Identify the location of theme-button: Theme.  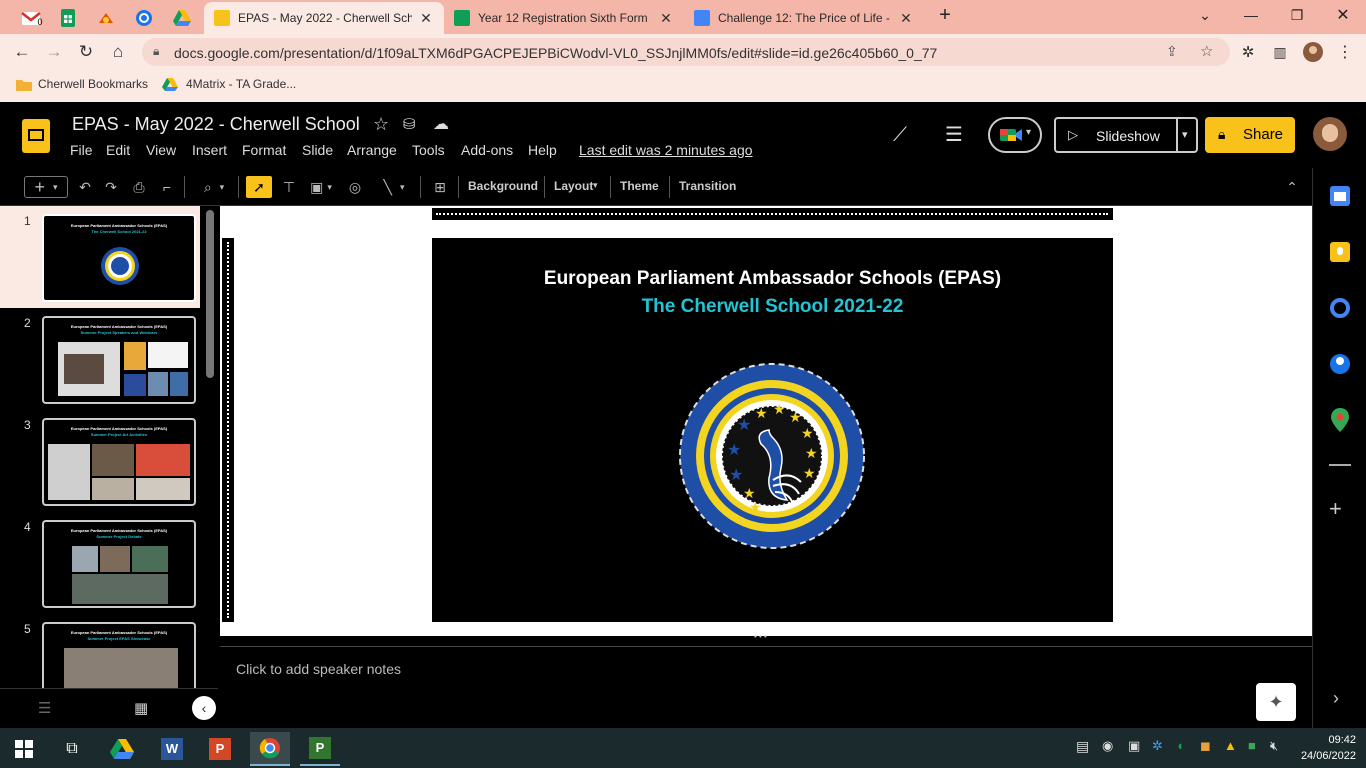
(639, 186).